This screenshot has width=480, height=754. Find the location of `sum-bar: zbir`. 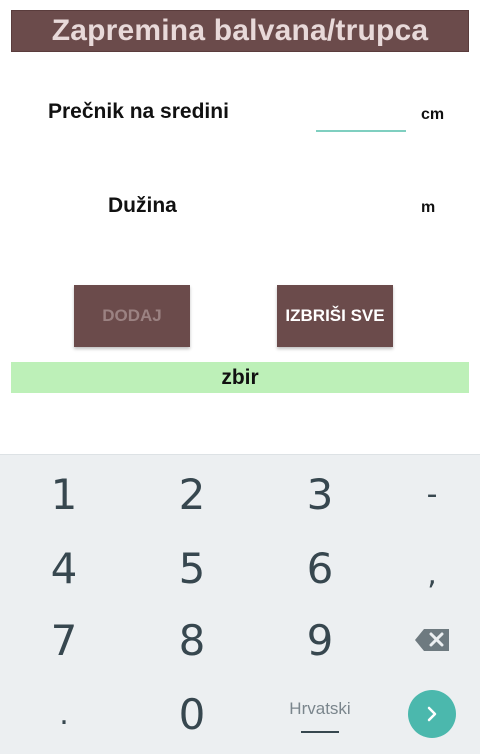

sum-bar: zbir is located at coordinates (240, 377).